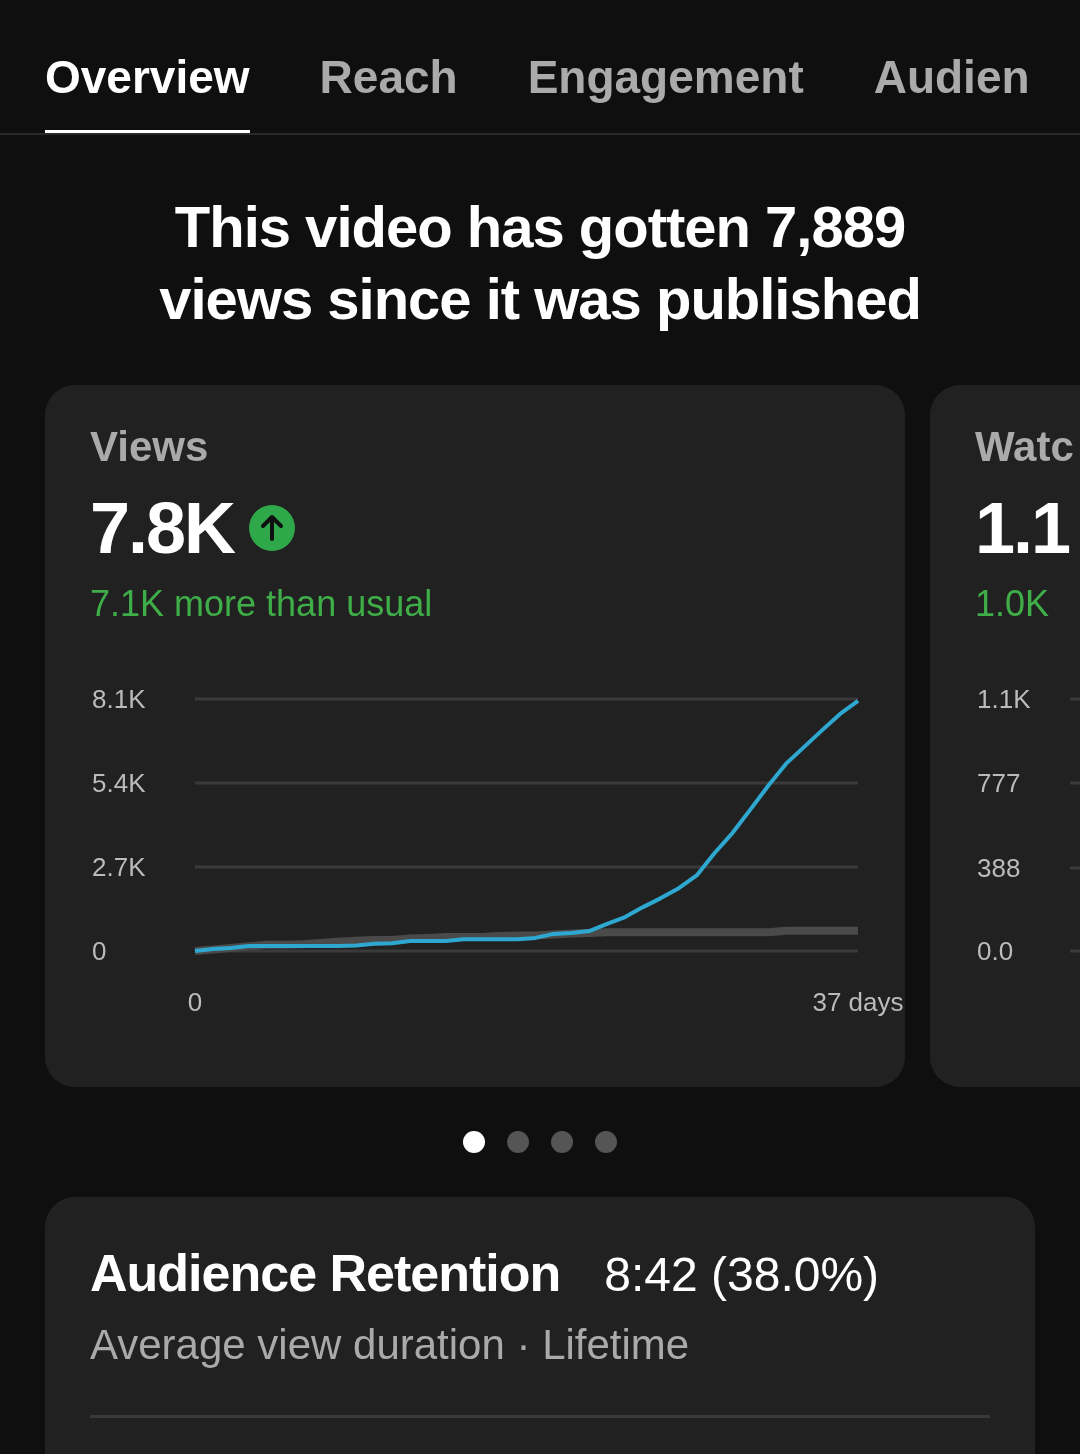  Describe the element at coordinates (1025, 447) in the screenshot. I see `card-title: Watc` at that location.